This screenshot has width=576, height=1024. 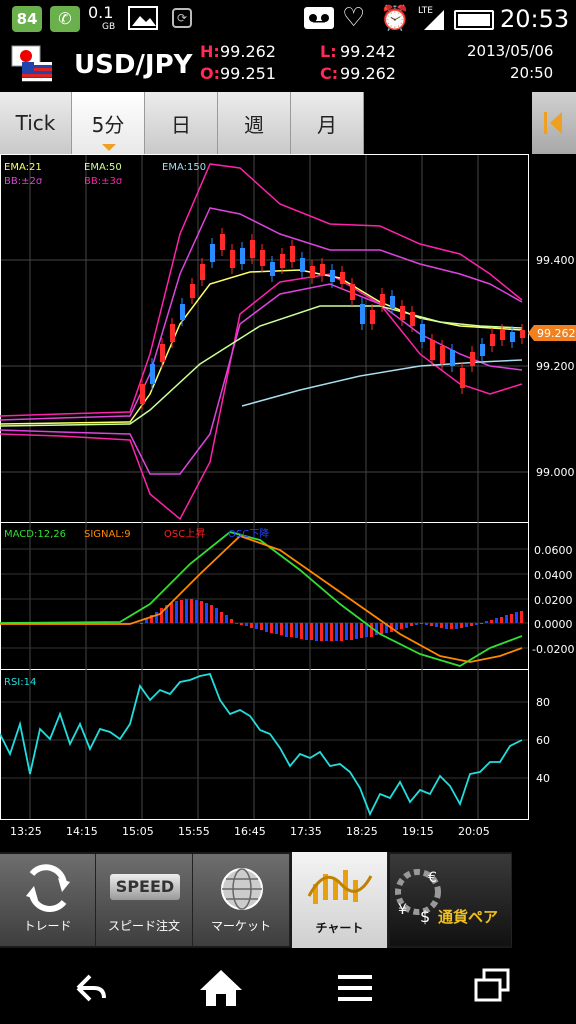 I want to click on tab-label: 日, so click(x=181, y=124).